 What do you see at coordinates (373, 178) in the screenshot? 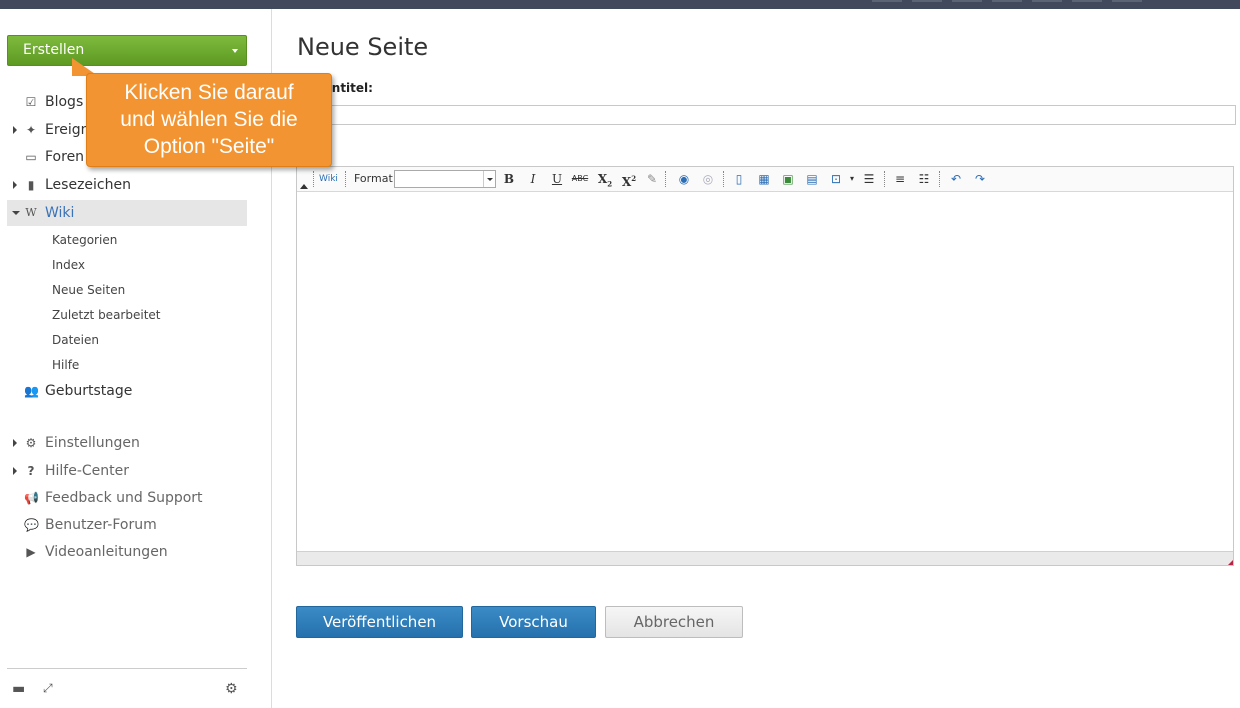
I see `format-label: Format` at bounding box center [373, 178].